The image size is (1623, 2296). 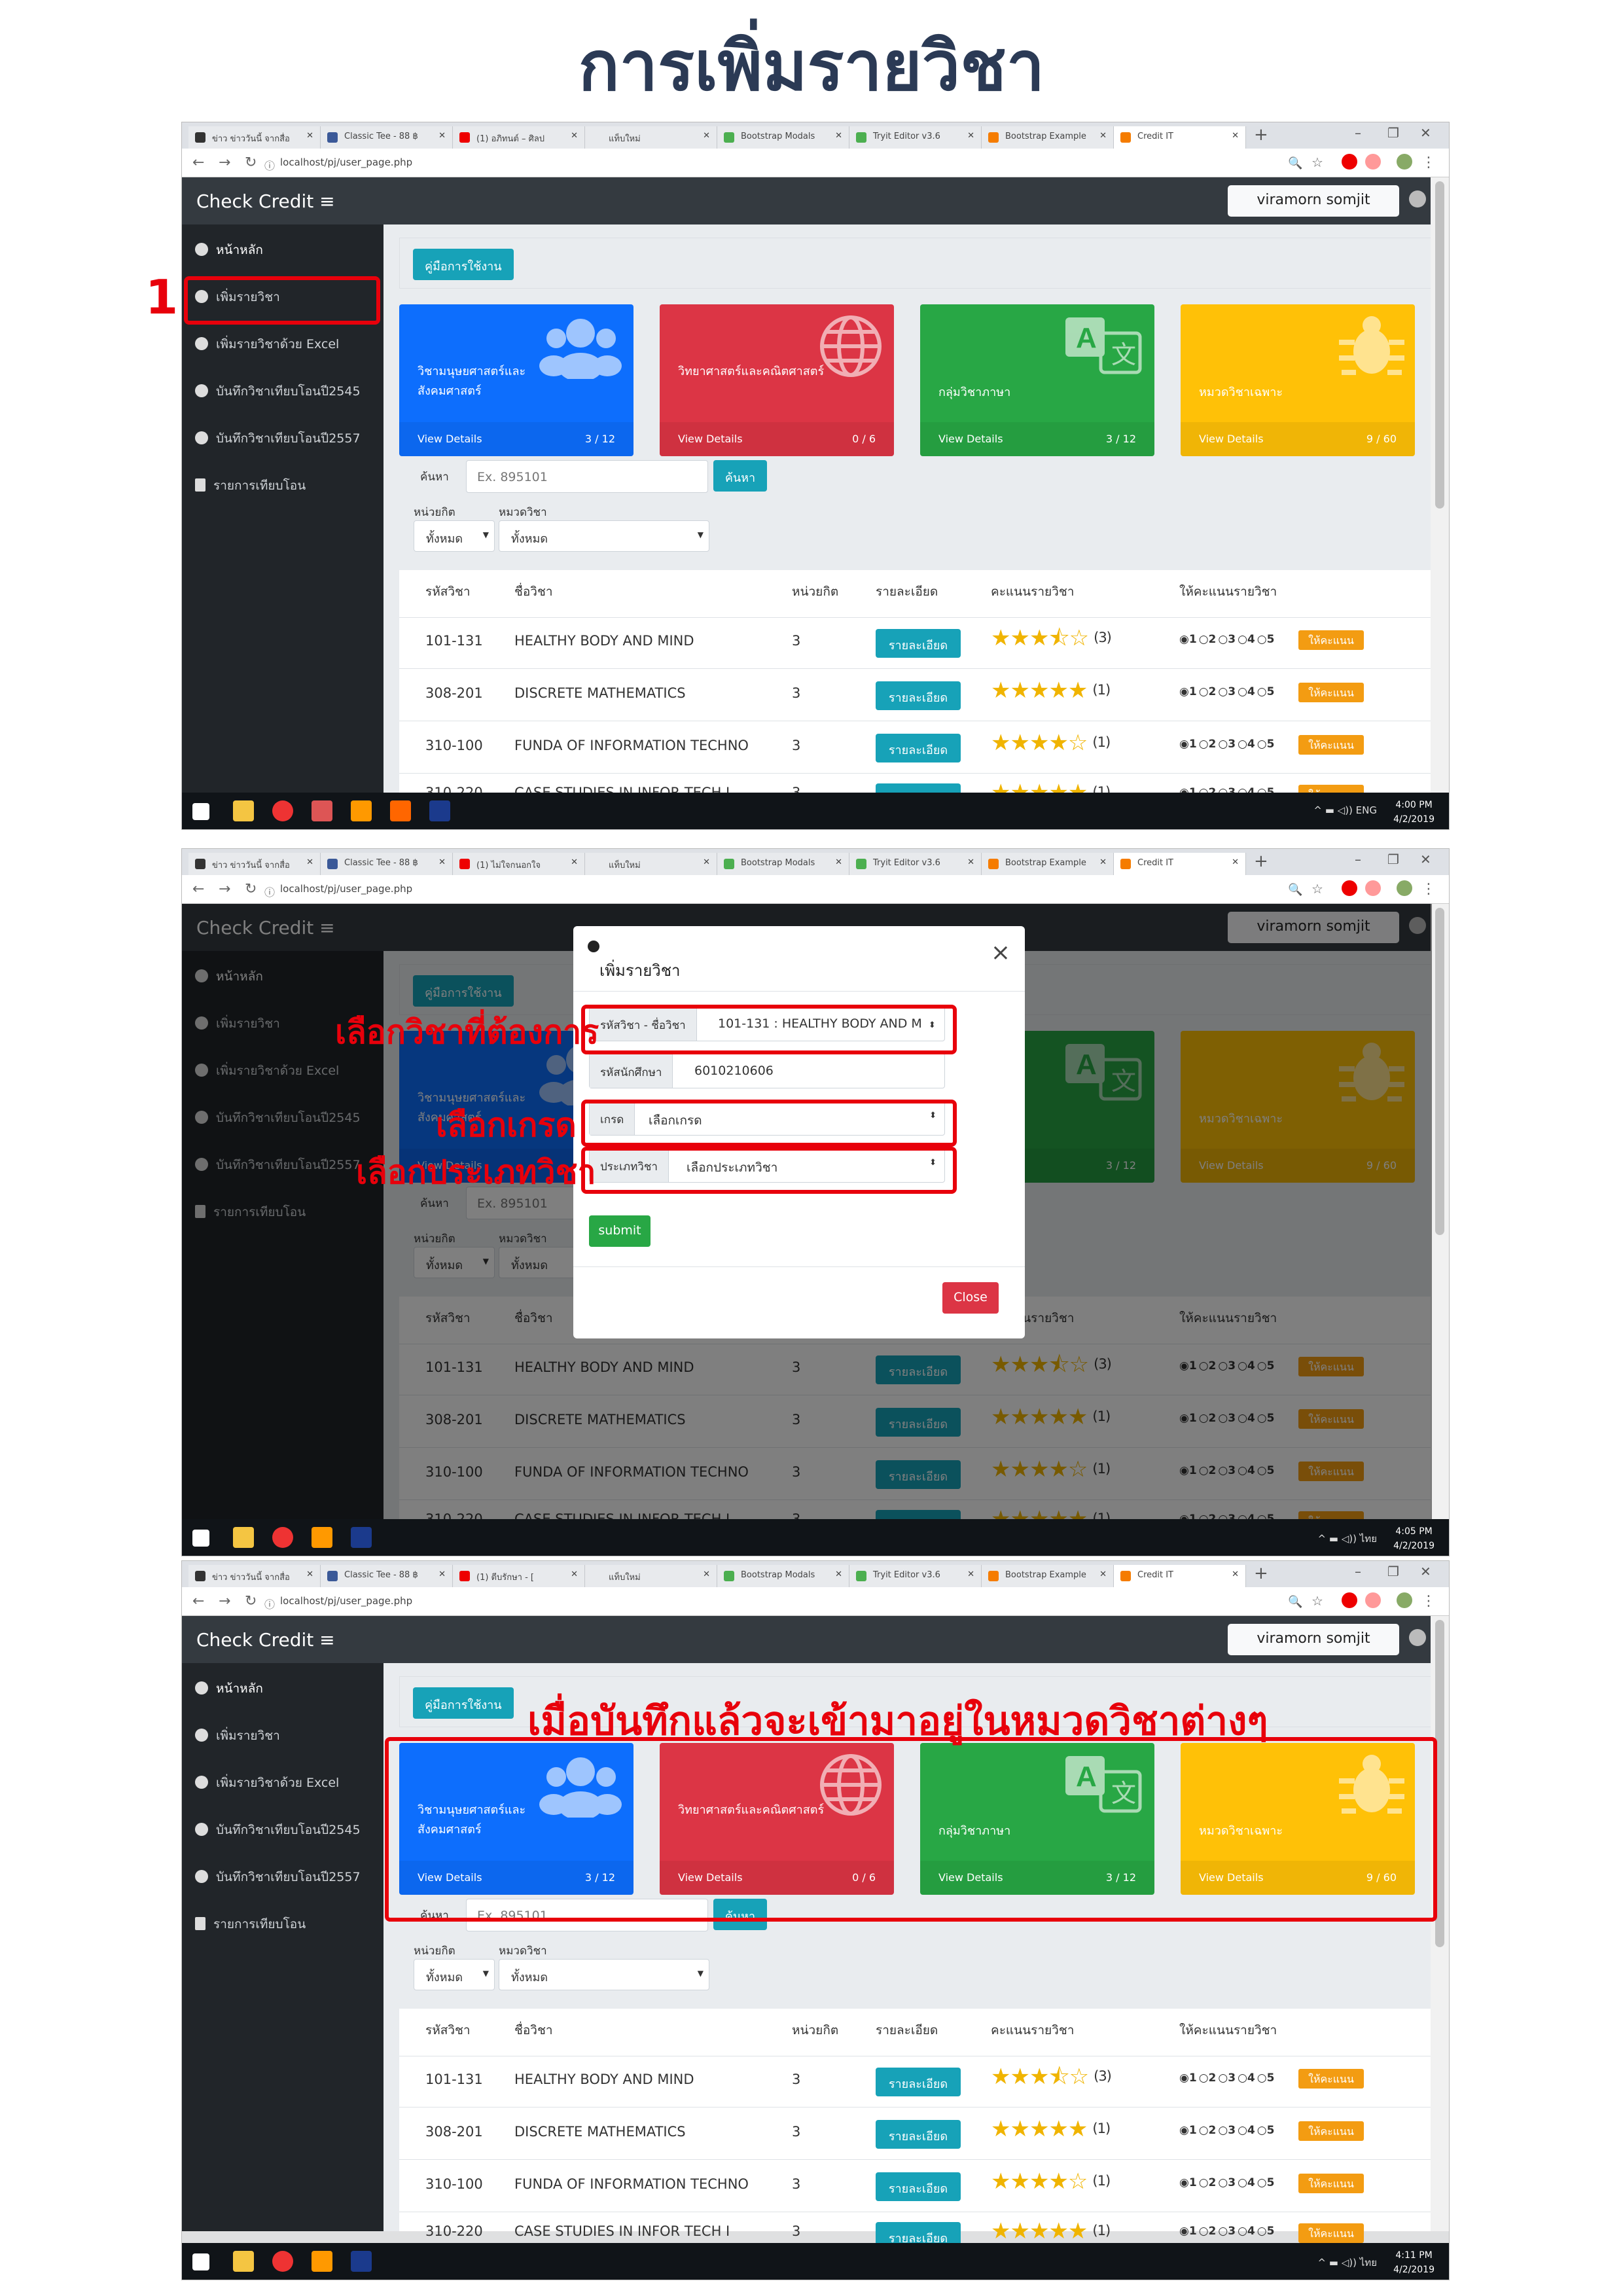 What do you see at coordinates (587, 476) in the screenshot?
I see `search-input: Ex. 895101` at bounding box center [587, 476].